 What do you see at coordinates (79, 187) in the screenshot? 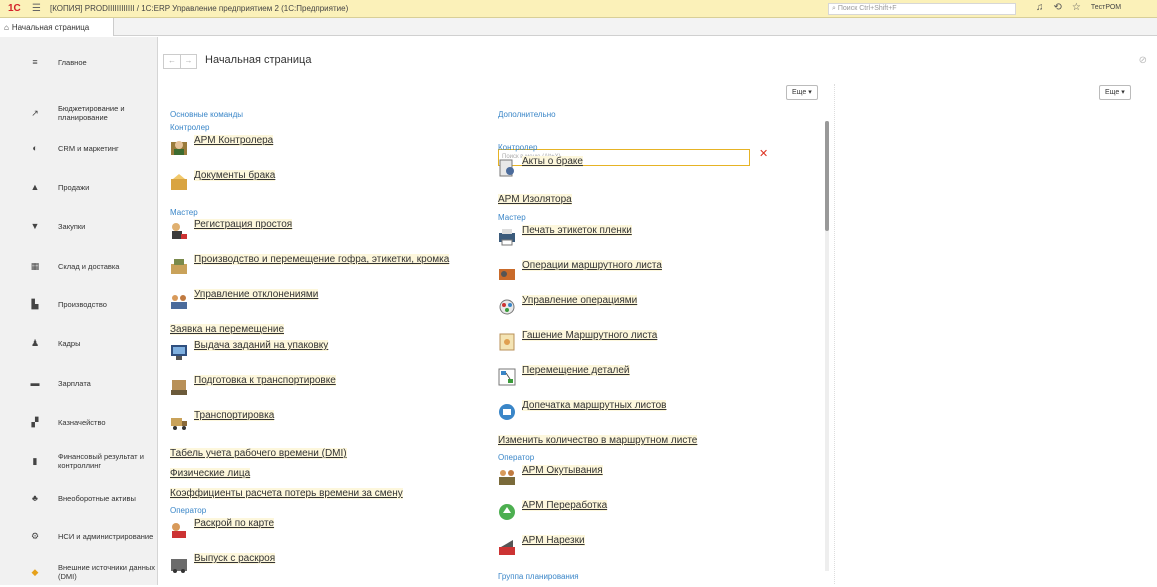
I see `sidebar-item-sales: ▲ Продажи` at bounding box center [79, 187].